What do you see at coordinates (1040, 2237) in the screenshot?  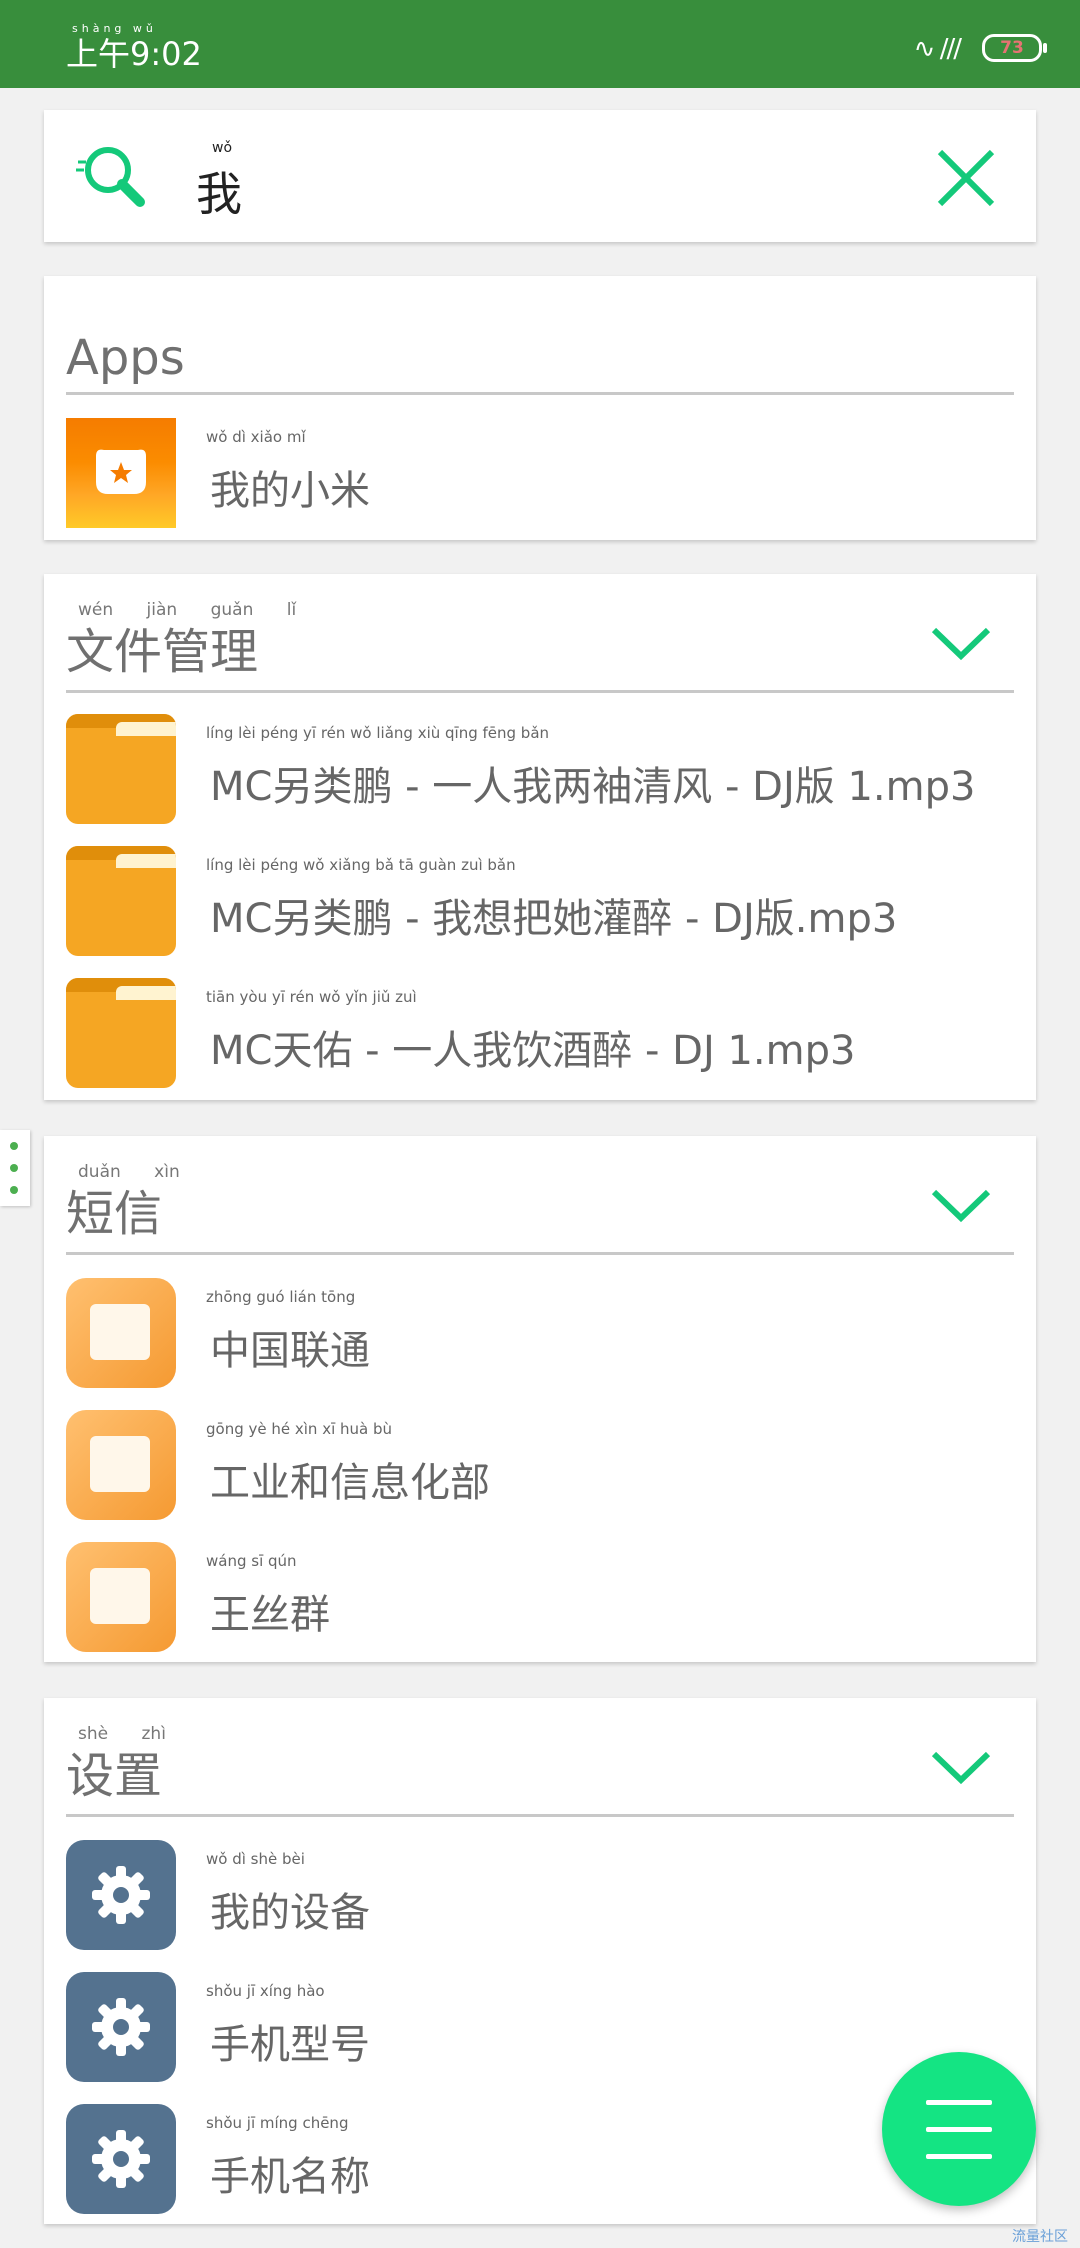 I see `watermark: 流量社区` at bounding box center [1040, 2237].